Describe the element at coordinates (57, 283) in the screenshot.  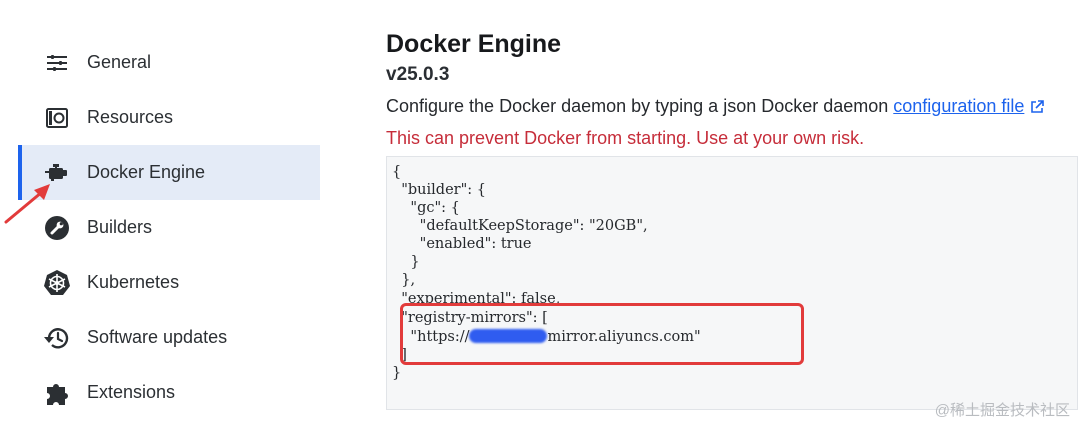
I see `kubernetes-icon` at that location.